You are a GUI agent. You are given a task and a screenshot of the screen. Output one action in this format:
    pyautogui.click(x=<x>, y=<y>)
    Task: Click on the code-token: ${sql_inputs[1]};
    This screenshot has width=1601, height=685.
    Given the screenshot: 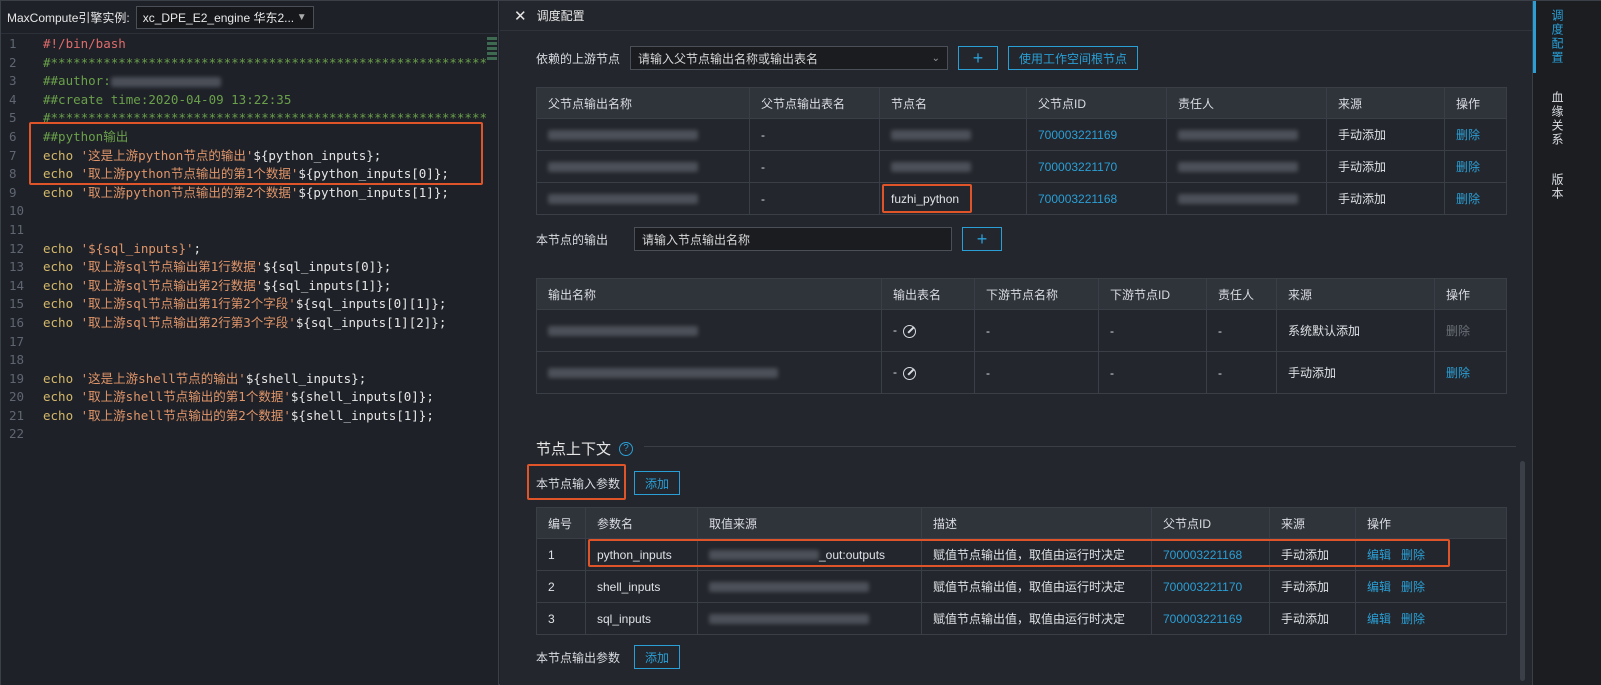 What is the action you would take?
    pyautogui.click(x=327, y=285)
    